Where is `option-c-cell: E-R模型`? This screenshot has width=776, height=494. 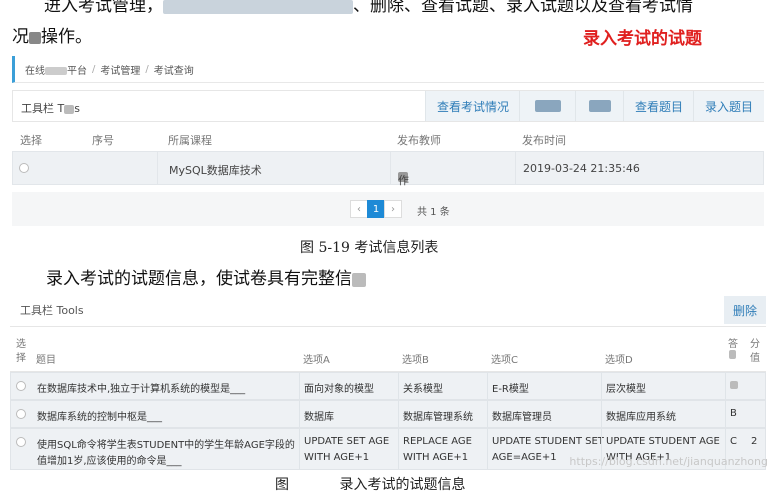
option-c-cell: E-R模型 is located at coordinates (510, 389).